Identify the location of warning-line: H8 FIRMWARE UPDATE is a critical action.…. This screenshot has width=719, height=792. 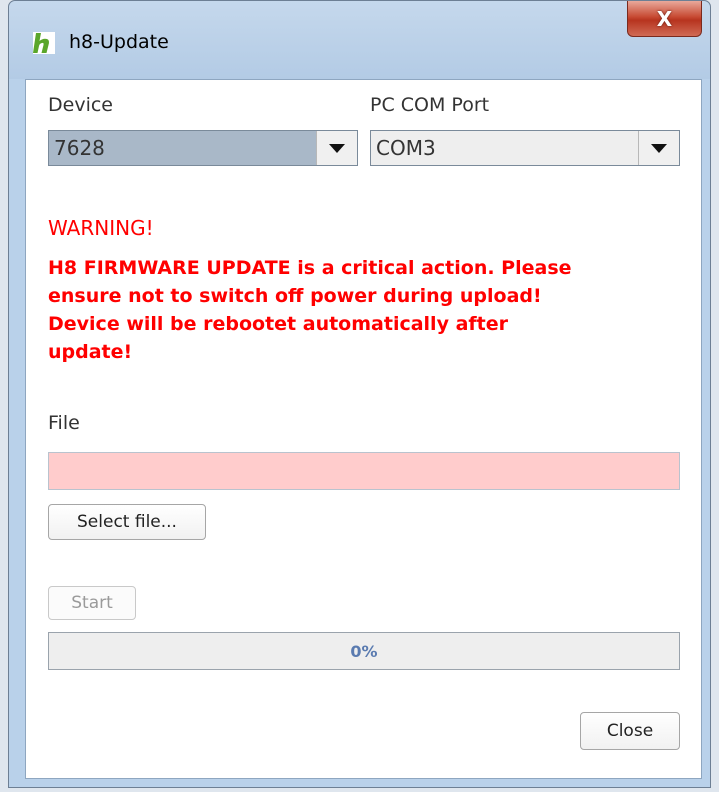
(310, 268).